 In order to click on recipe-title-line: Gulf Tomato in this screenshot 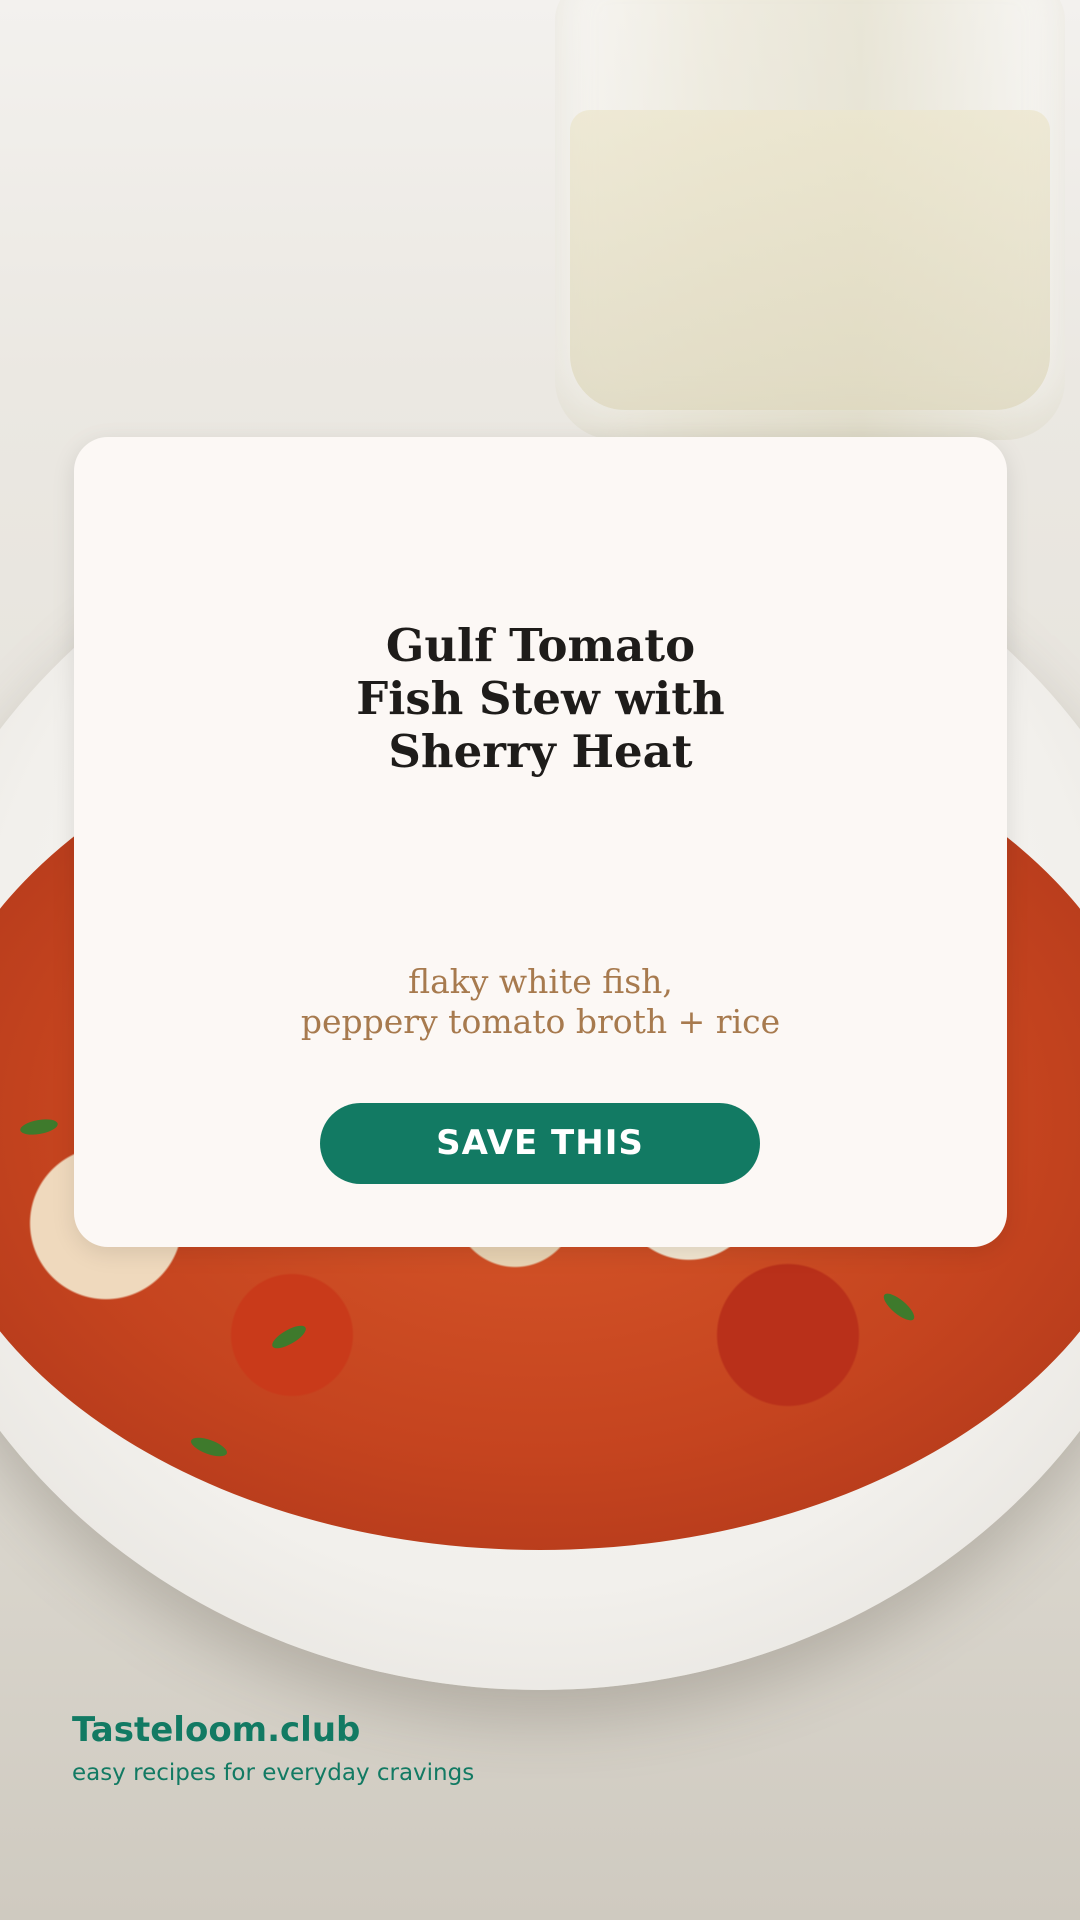, I will do `click(540, 645)`.